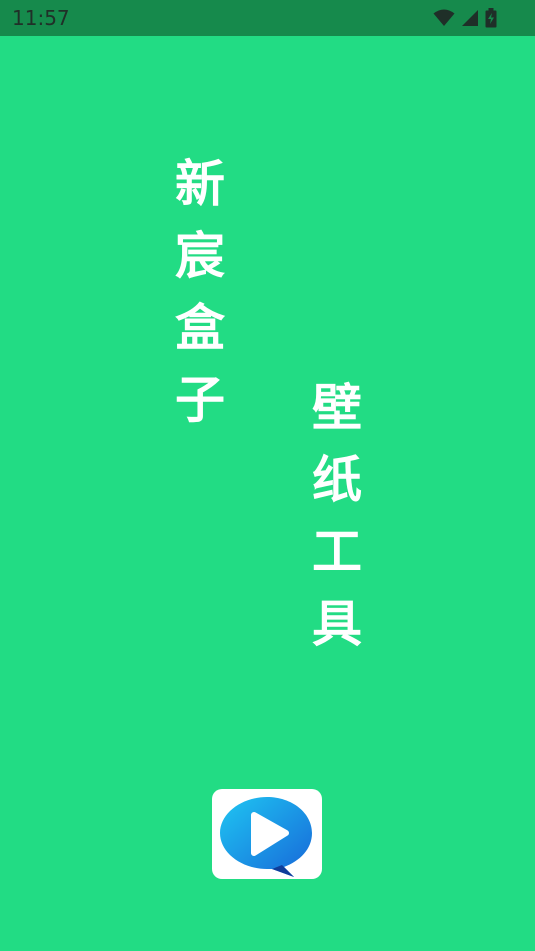 This screenshot has height=951, width=535. Describe the element at coordinates (337, 516) in the screenshot. I see `app-subtitle: 壁纸工具` at that location.